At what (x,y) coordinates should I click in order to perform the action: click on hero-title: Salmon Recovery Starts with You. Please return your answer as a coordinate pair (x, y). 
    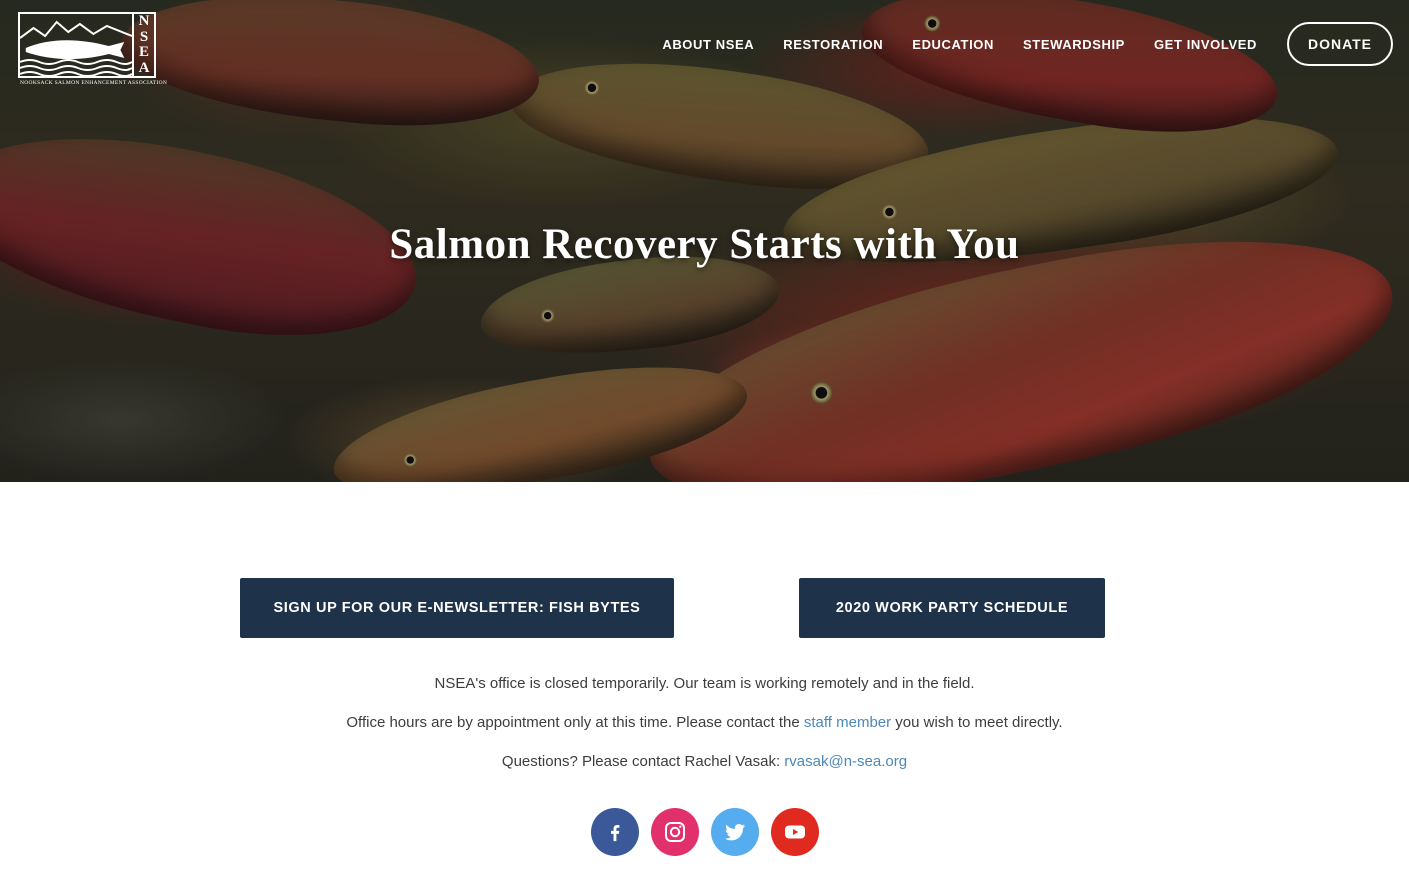
    Looking at the image, I should click on (704, 244).